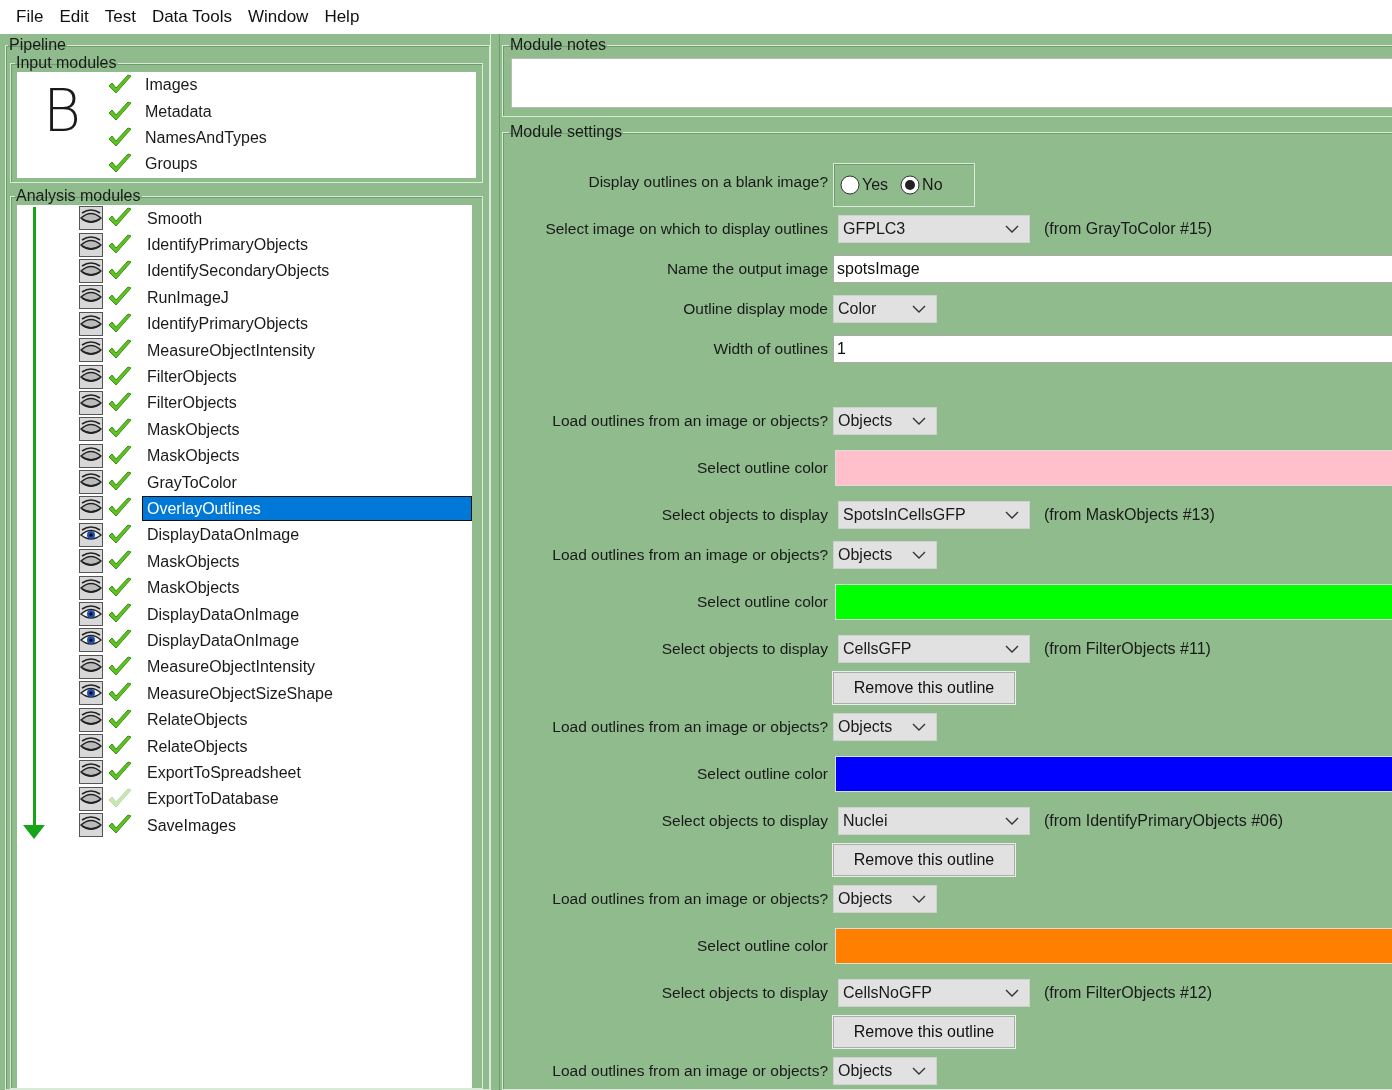 The height and width of the screenshot is (1090, 1392). I want to click on text-field: 1, so click(1112, 349).